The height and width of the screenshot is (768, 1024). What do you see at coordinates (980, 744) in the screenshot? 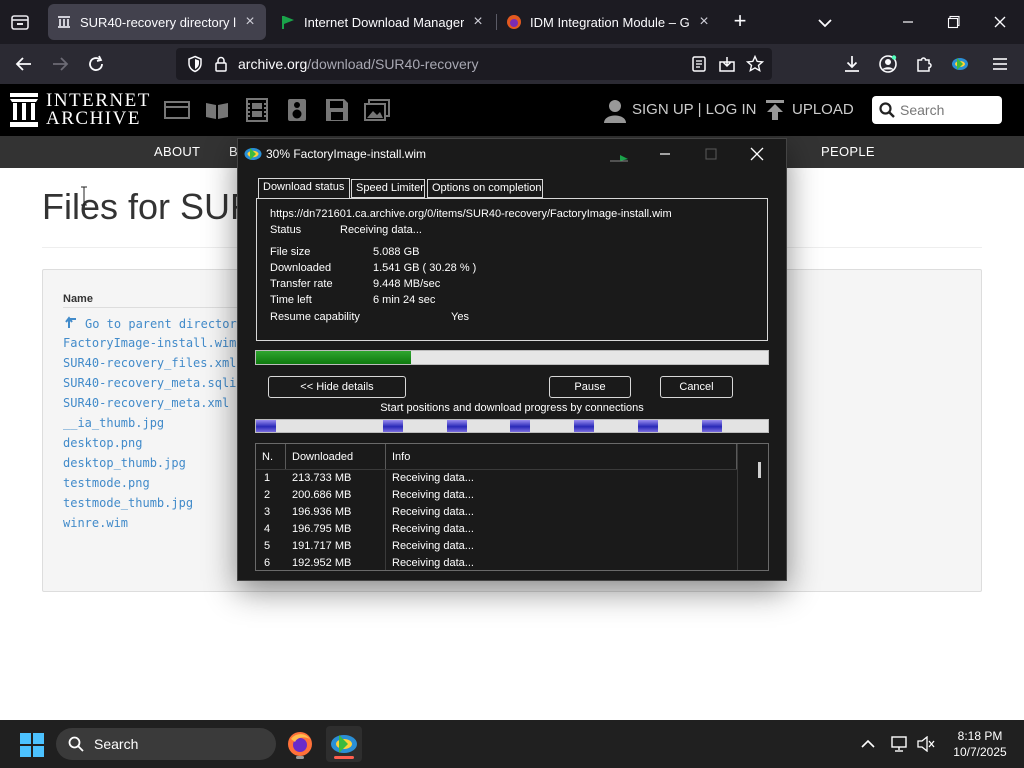
I see `taskbar-clock: 8:18 PM 10/7/2025` at bounding box center [980, 744].